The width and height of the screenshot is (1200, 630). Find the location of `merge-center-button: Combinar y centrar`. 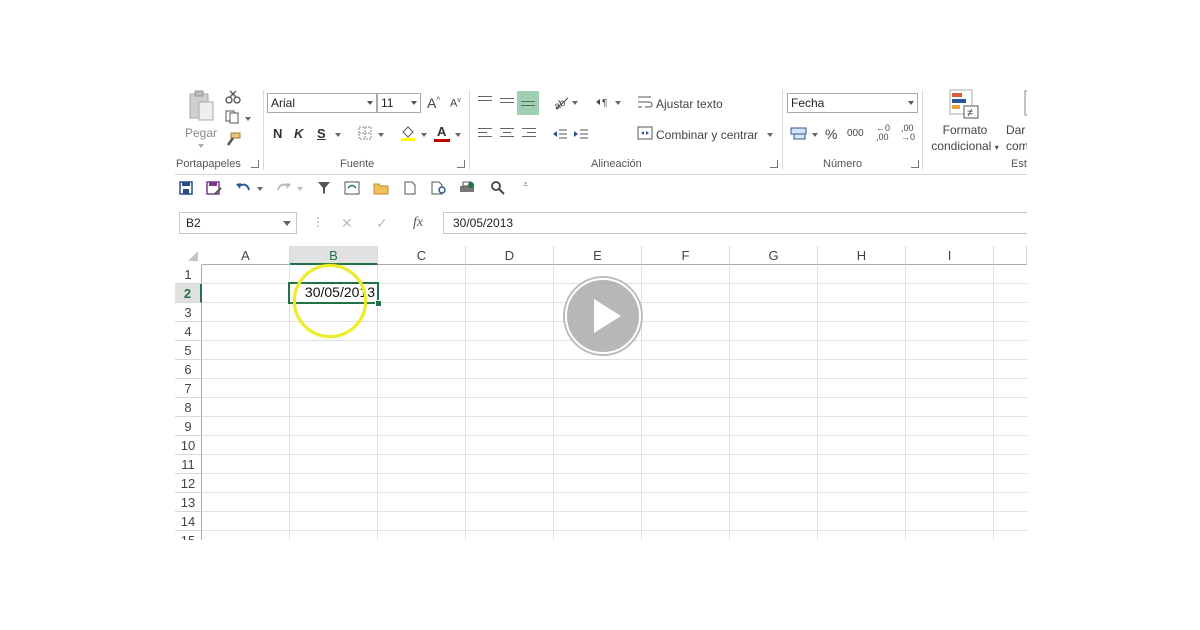

merge-center-button: Combinar y centrar is located at coordinates (707, 135).